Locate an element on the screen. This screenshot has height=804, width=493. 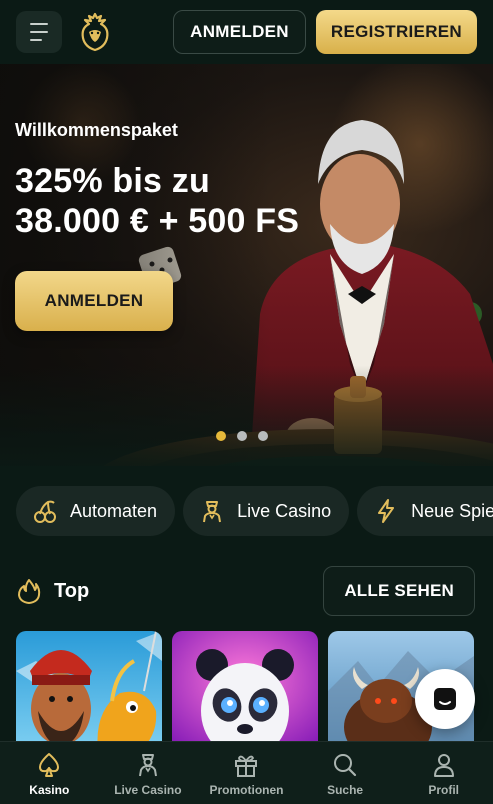
game-tiles is located at coordinates (245, 691).